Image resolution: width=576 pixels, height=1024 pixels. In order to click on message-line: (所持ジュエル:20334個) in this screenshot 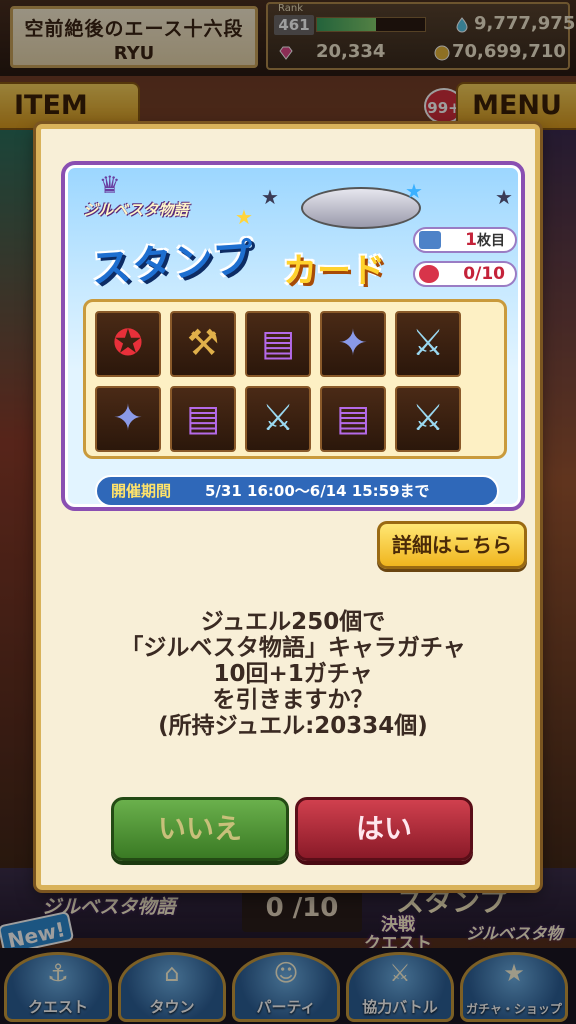, I will do `click(293, 726)`.